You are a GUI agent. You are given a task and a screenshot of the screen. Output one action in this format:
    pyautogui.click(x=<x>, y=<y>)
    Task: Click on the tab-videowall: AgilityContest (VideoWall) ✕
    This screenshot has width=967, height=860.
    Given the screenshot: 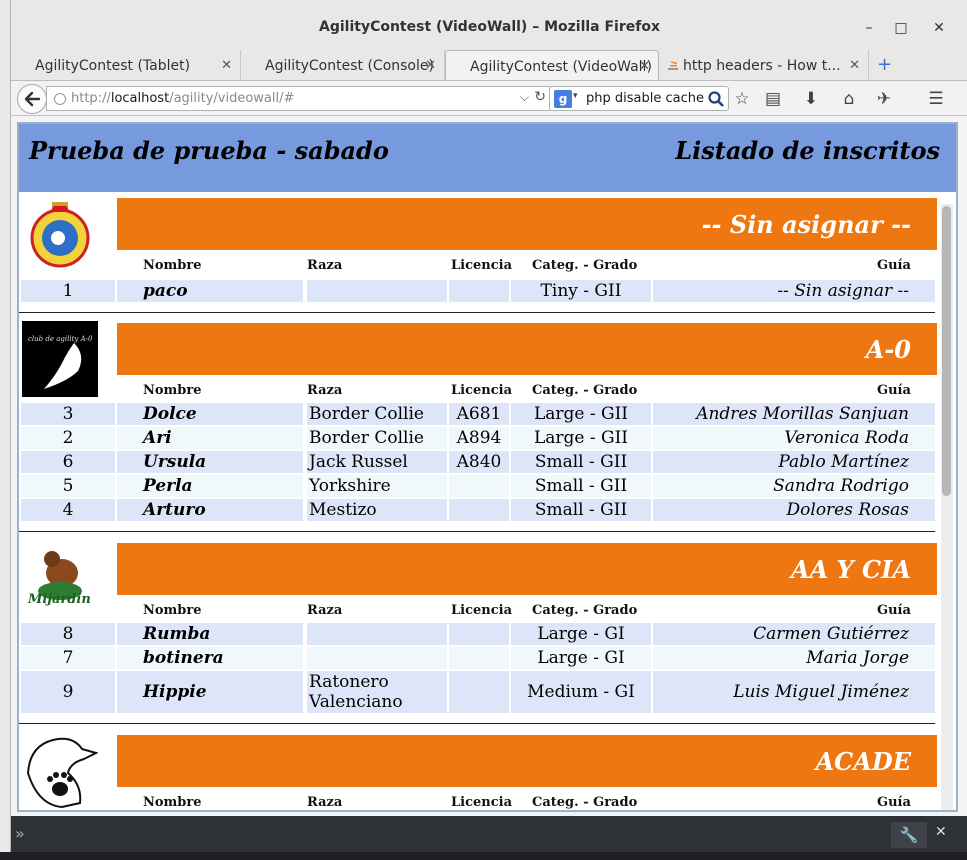 What is the action you would take?
    pyautogui.click(x=552, y=65)
    